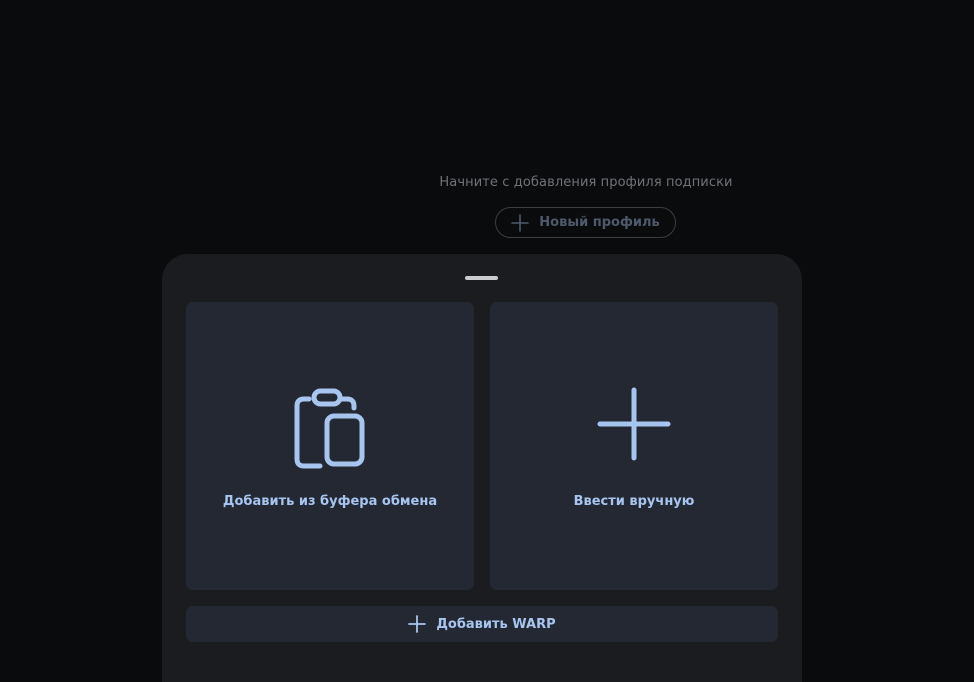 This screenshot has height=682, width=974. What do you see at coordinates (481, 278) in the screenshot?
I see `sheet-drag-handle` at bounding box center [481, 278].